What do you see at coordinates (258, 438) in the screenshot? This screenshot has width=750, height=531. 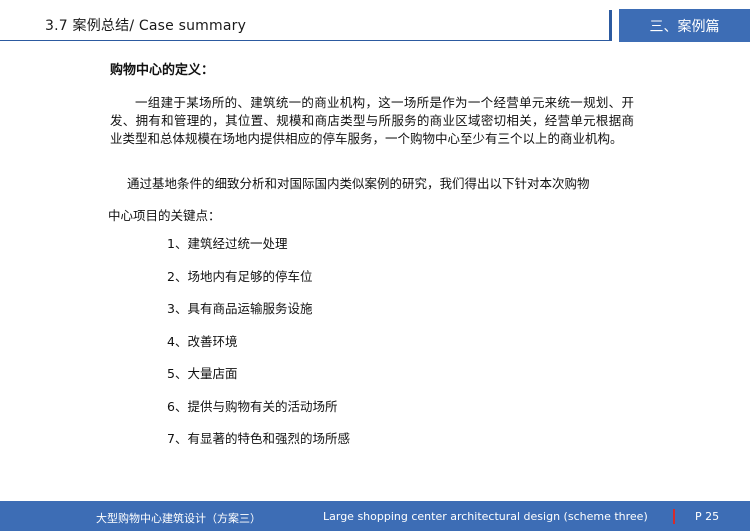 I see `key-point-item: 7、有显著的特色和强烈的场所感` at bounding box center [258, 438].